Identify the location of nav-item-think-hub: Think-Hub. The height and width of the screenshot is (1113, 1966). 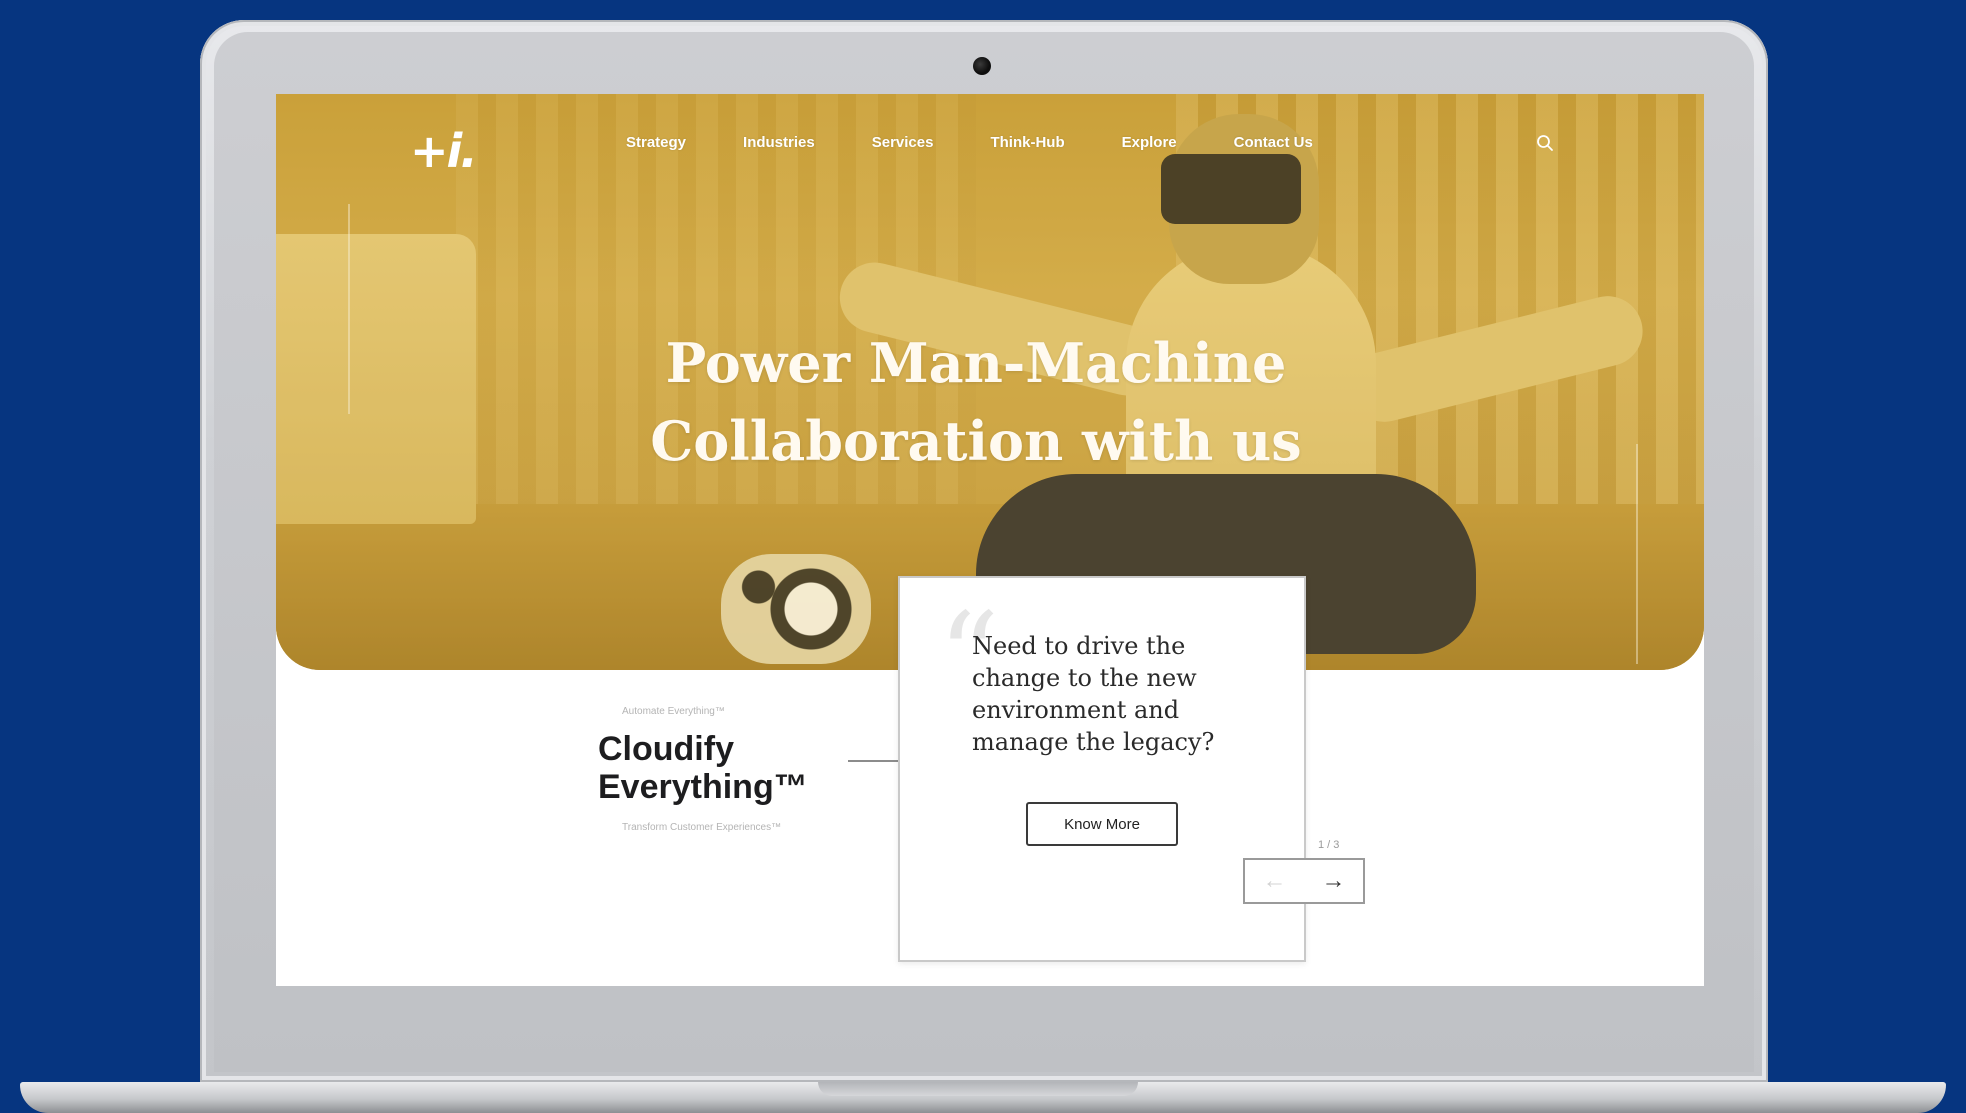
(1027, 142).